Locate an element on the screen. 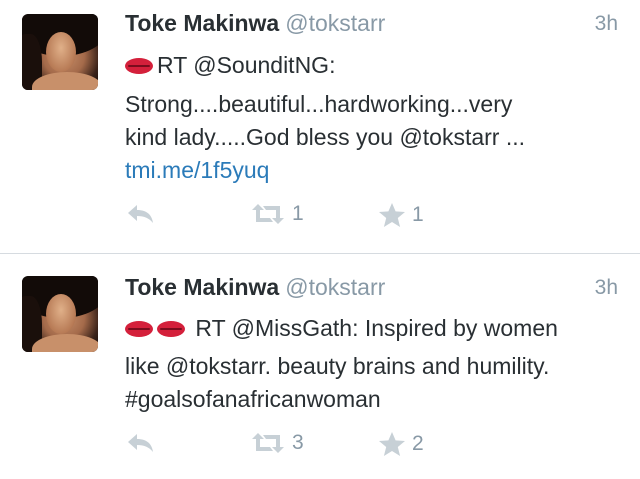  retweet-button: 3 is located at coordinates (277, 443).